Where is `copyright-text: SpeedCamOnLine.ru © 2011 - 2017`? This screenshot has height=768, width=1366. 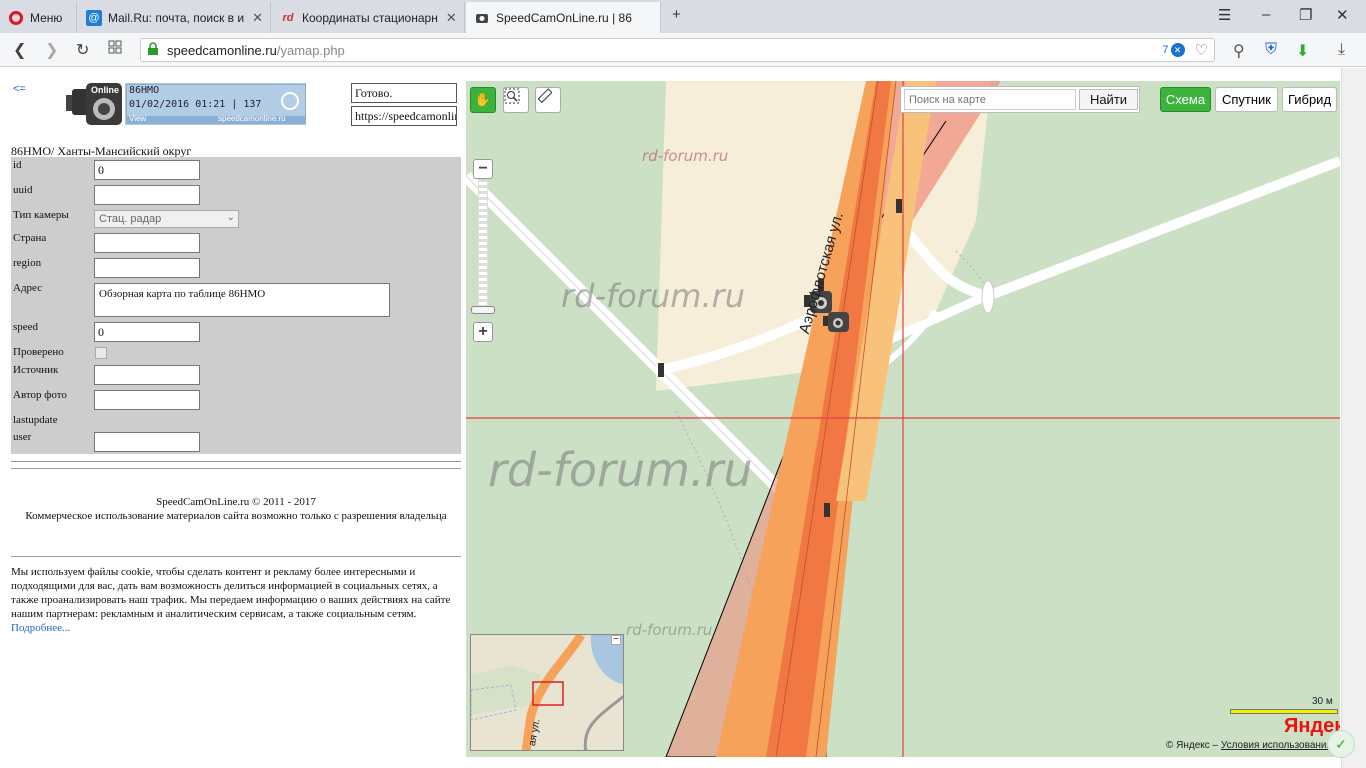 copyright-text: SpeedCamOnLine.ru © 2011 - 2017 is located at coordinates (236, 502).